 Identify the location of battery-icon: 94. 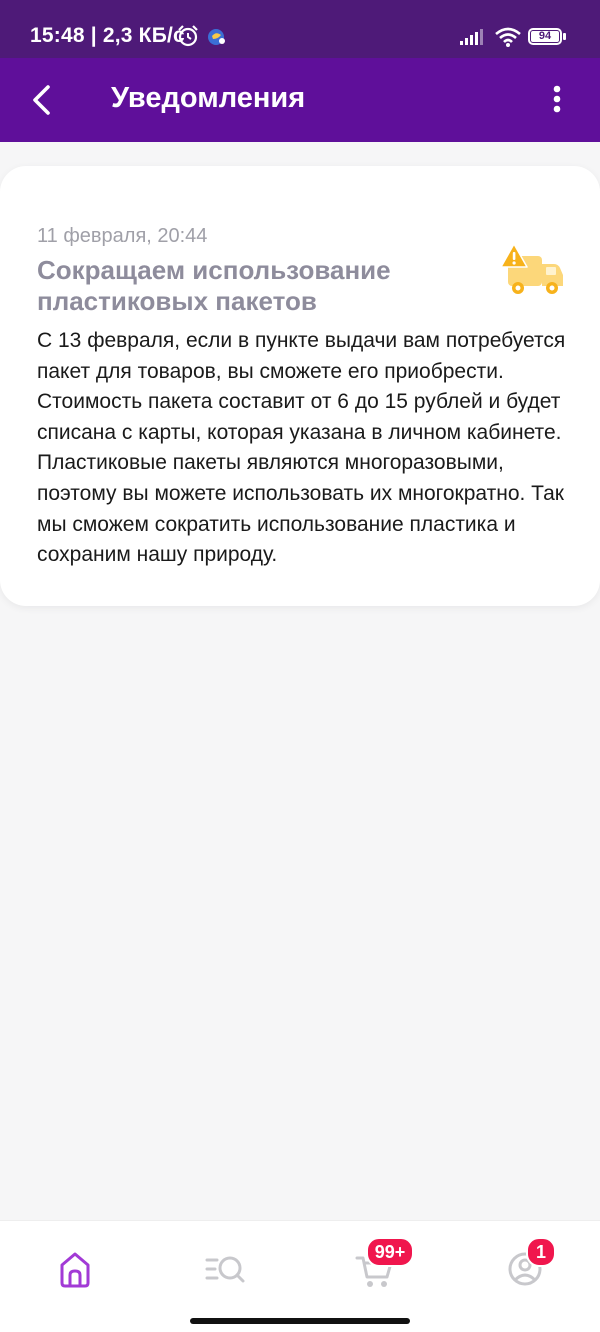
(545, 36).